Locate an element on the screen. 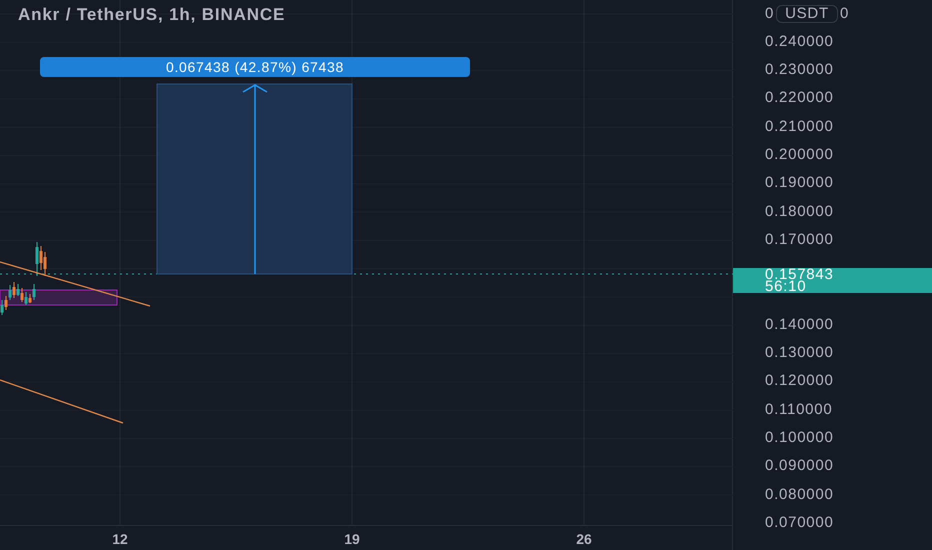 The height and width of the screenshot is (550, 932). time-label: 12 is located at coordinates (120, 539).